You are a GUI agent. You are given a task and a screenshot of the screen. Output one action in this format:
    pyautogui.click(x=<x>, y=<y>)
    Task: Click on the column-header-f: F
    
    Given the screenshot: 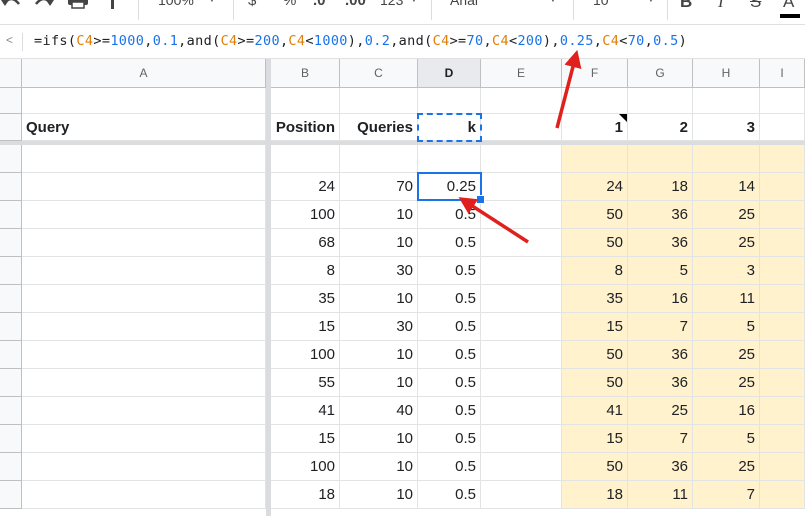 What is the action you would take?
    pyautogui.click(x=595, y=73)
    